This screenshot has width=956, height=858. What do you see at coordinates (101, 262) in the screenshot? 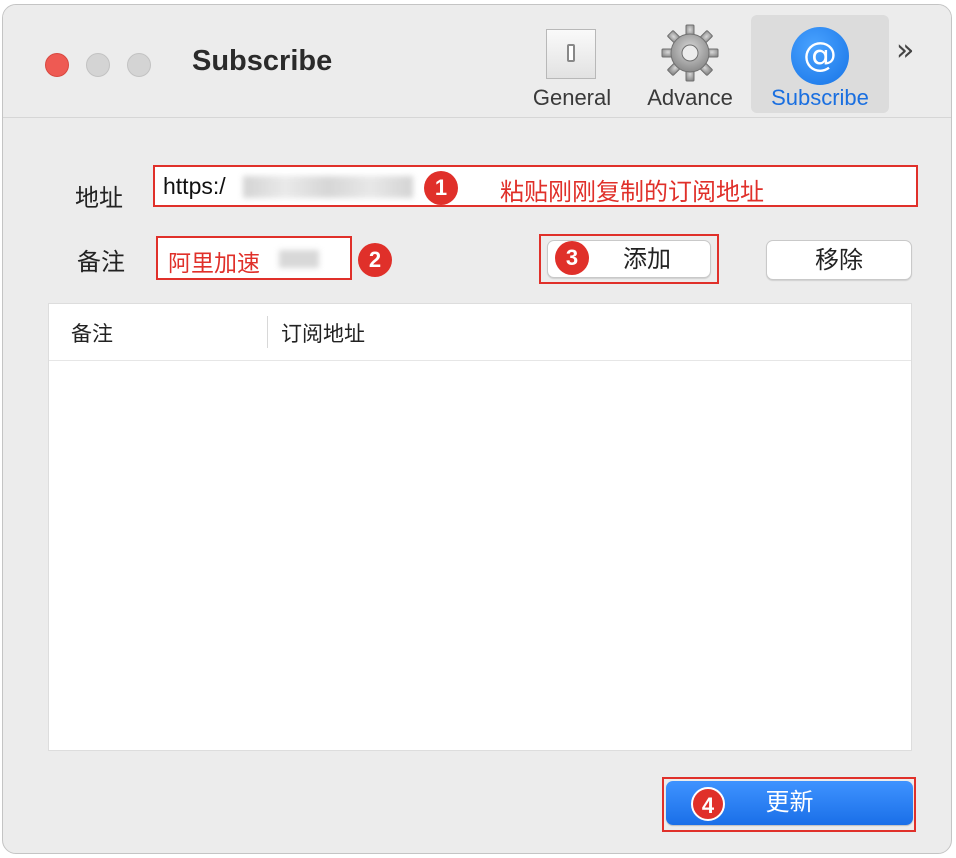
I see `remark-label: 备注` at bounding box center [101, 262].